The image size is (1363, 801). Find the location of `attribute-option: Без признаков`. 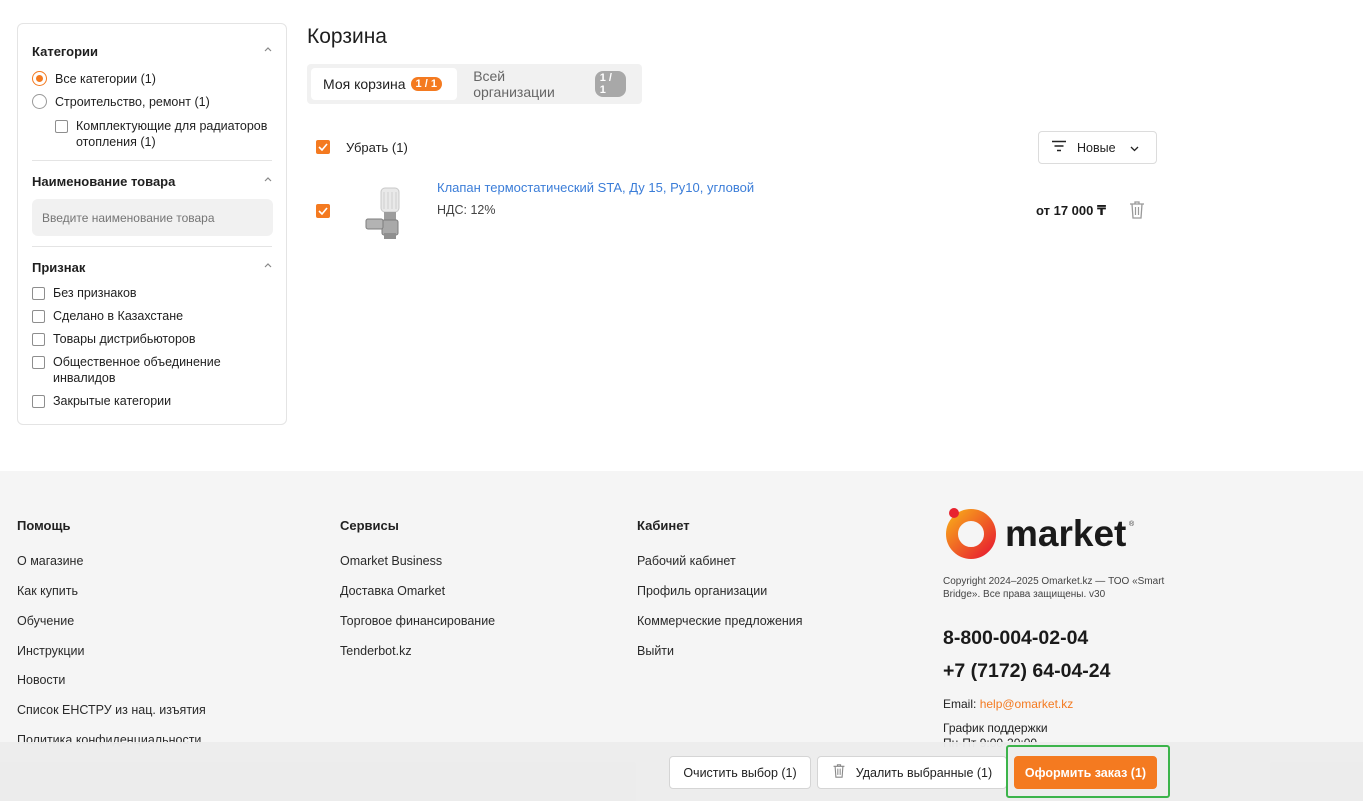

attribute-option: Без признаков is located at coordinates (134, 293).